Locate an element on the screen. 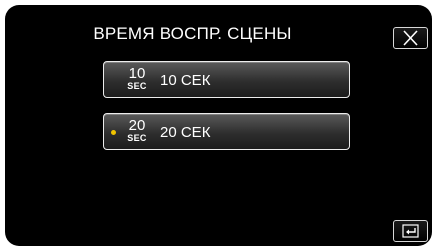 This screenshot has height=251, width=437. selected-indicator-icon is located at coordinates (113, 132).